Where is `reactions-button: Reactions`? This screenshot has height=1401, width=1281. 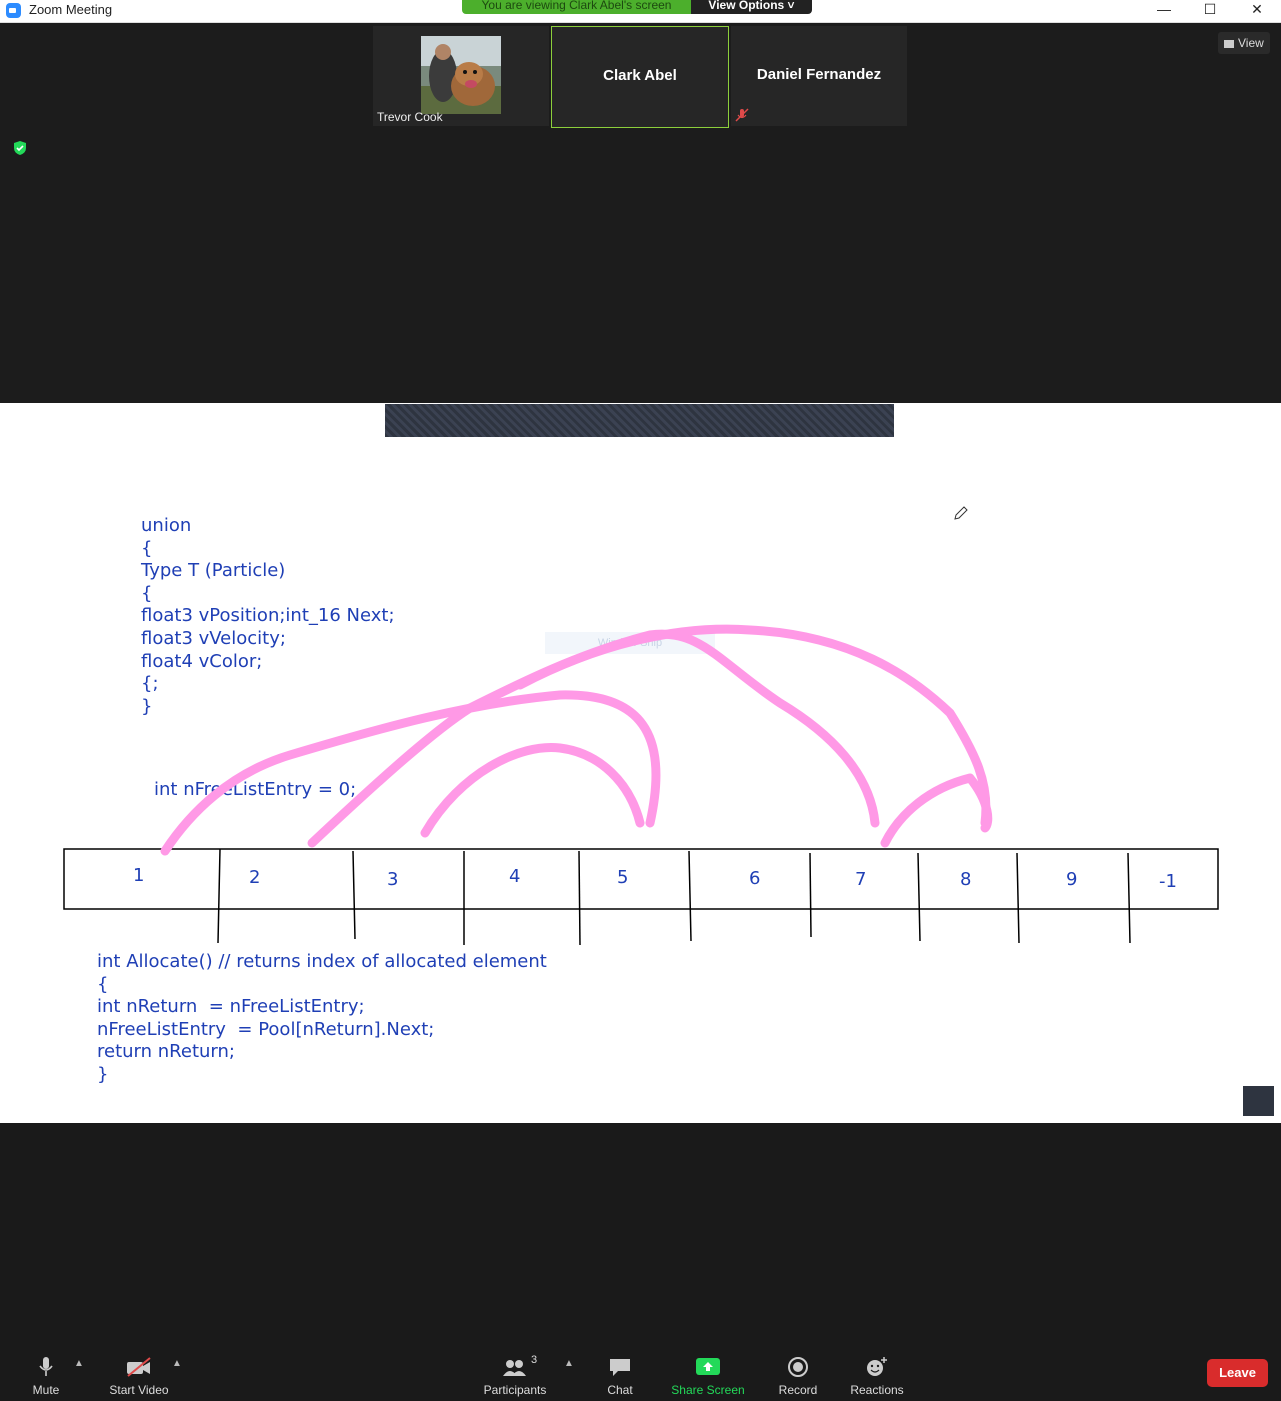
reactions-button: Reactions is located at coordinates (877, 1376).